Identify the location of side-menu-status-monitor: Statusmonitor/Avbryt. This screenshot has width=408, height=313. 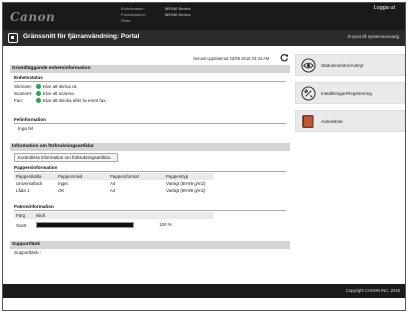
(350, 65).